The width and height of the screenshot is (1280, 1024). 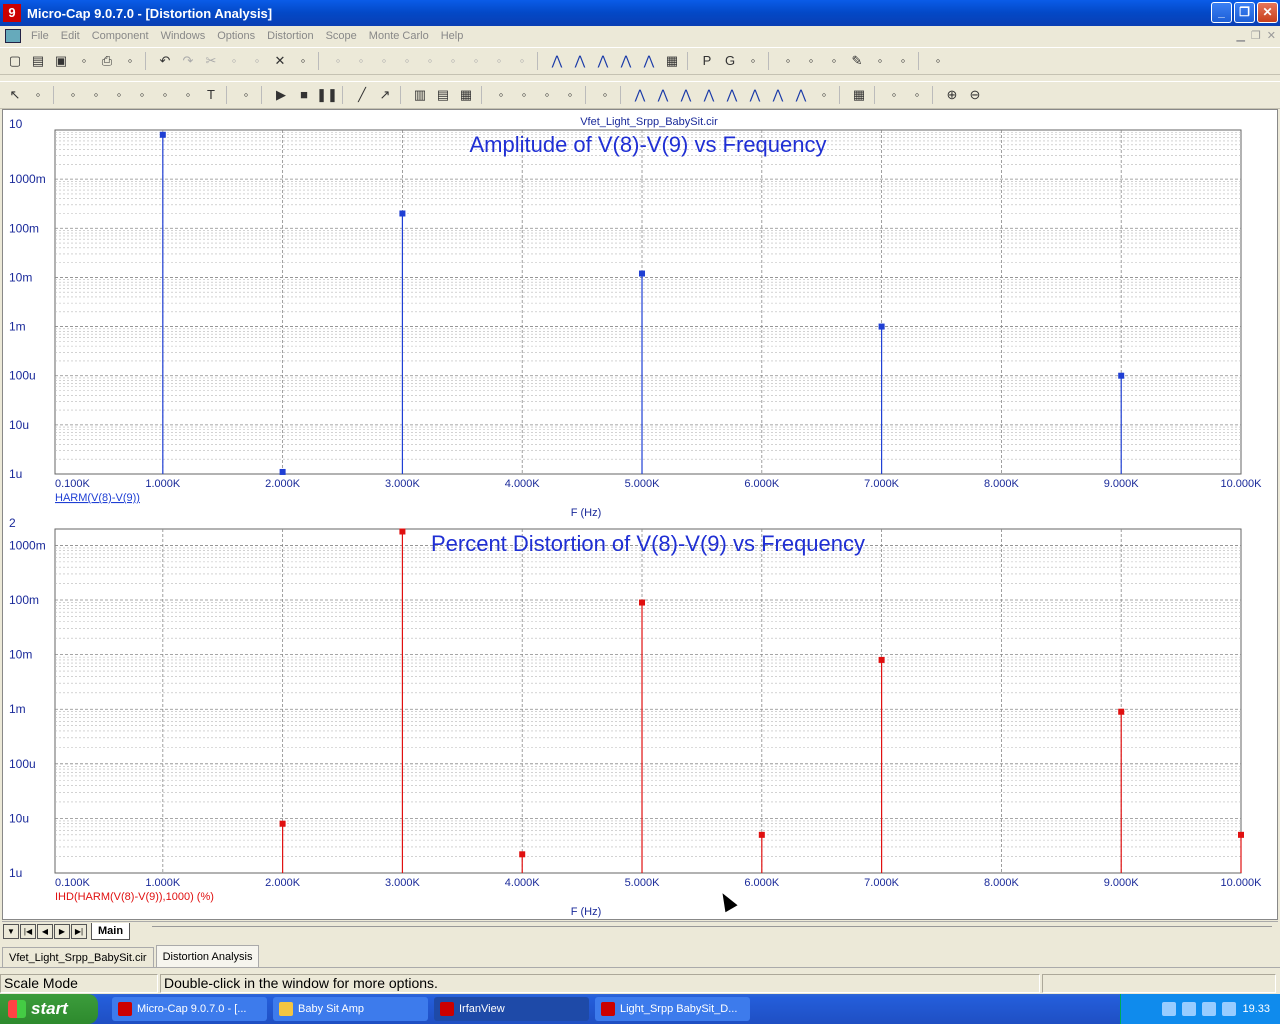 I want to click on tab-nav-next: ▶, so click(x=62, y=931).